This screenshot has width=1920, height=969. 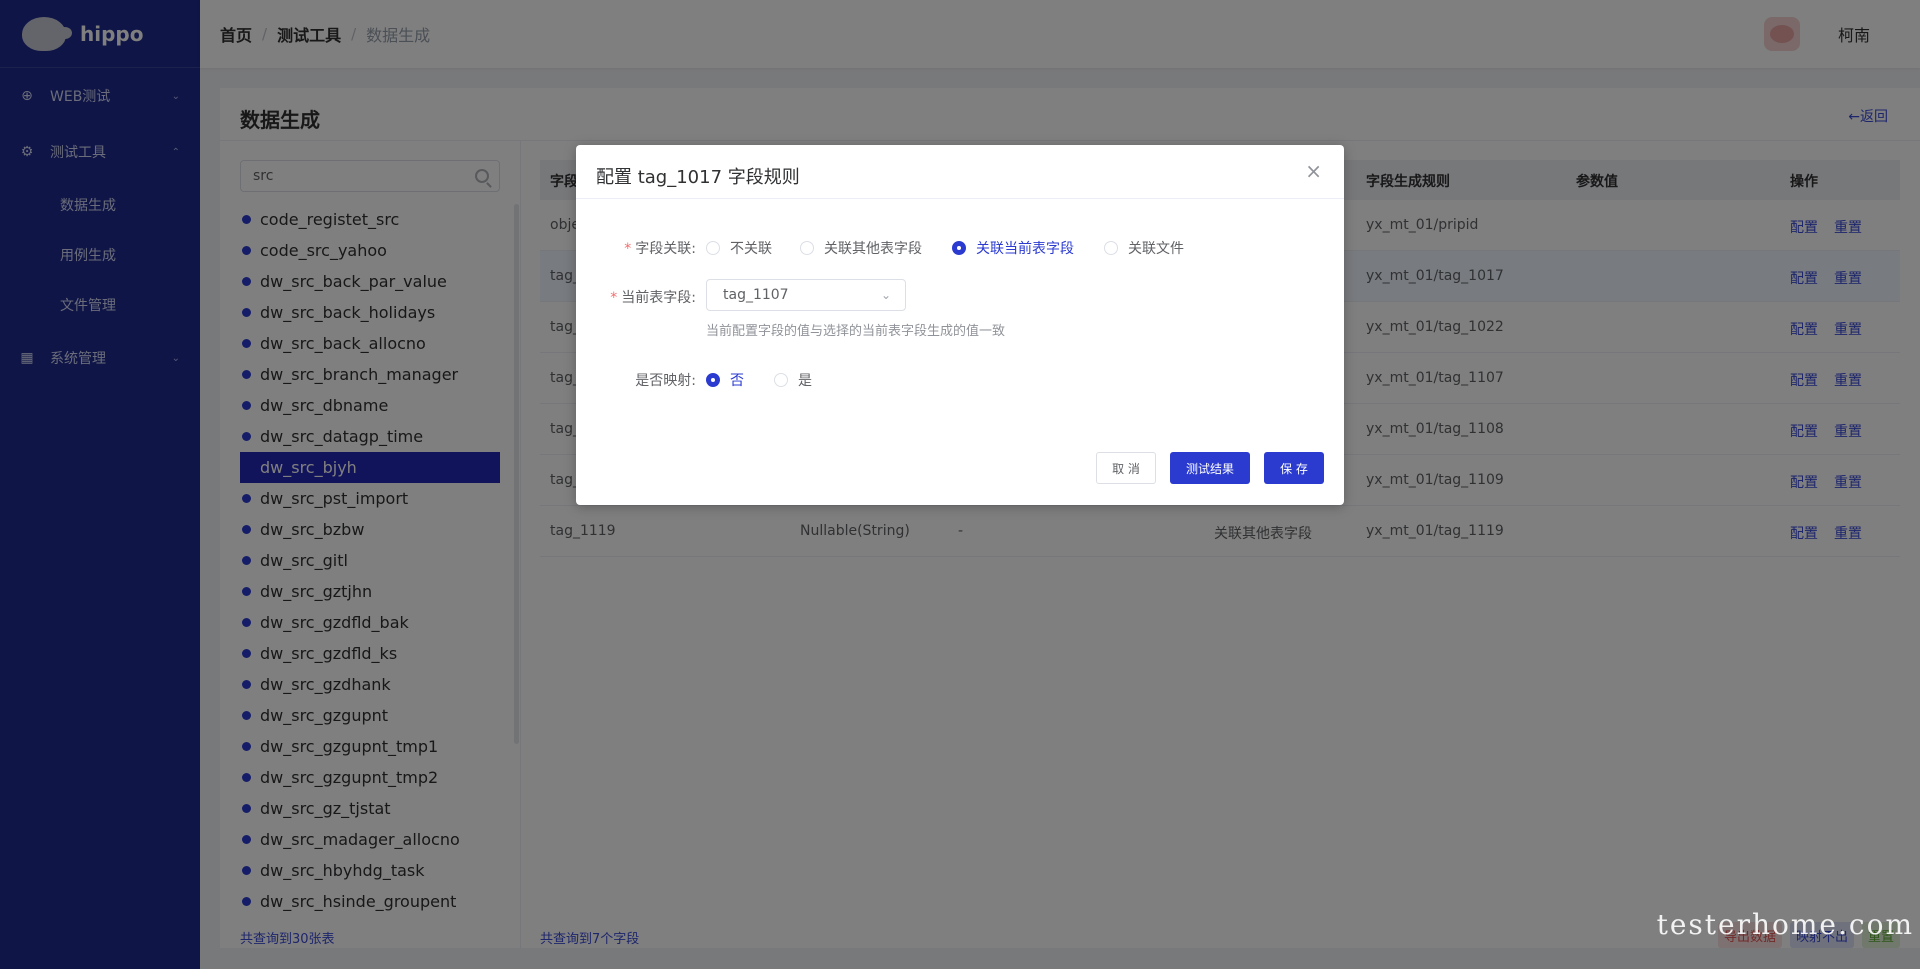 I want to click on chevron-down-icon: ⌄, so click(x=885, y=295).